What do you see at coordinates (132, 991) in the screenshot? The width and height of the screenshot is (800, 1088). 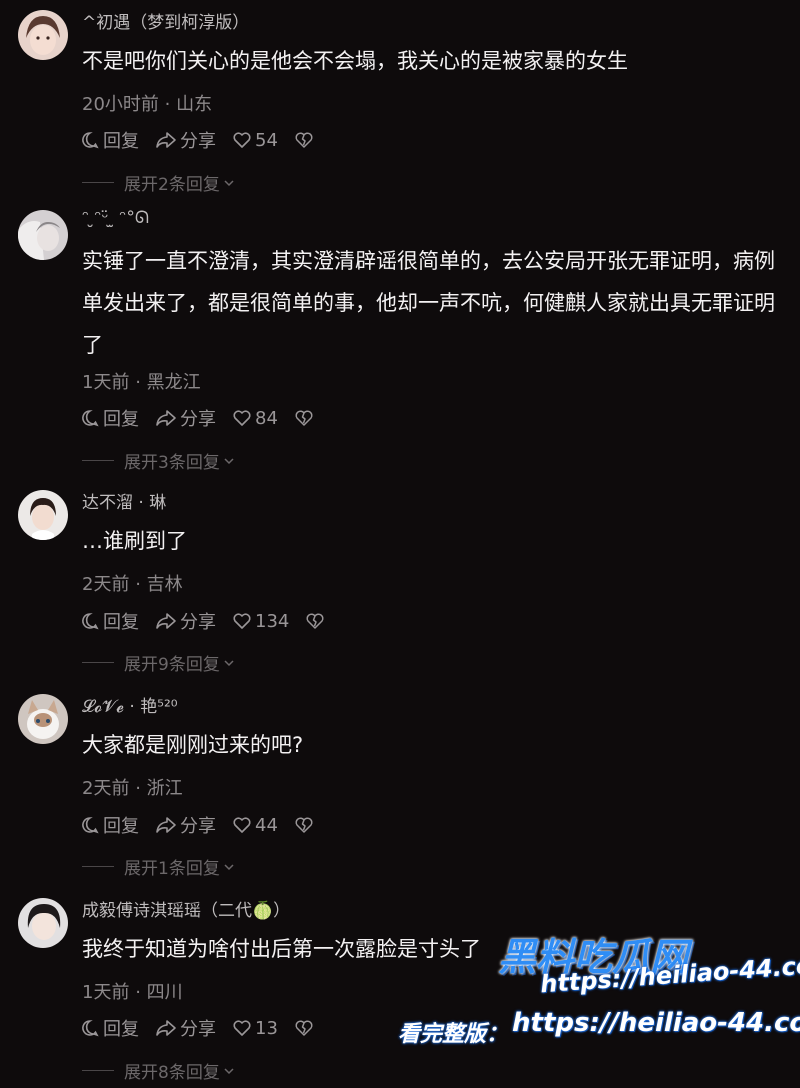 I see `comment-meta: 1天前 · 四川` at bounding box center [132, 991].